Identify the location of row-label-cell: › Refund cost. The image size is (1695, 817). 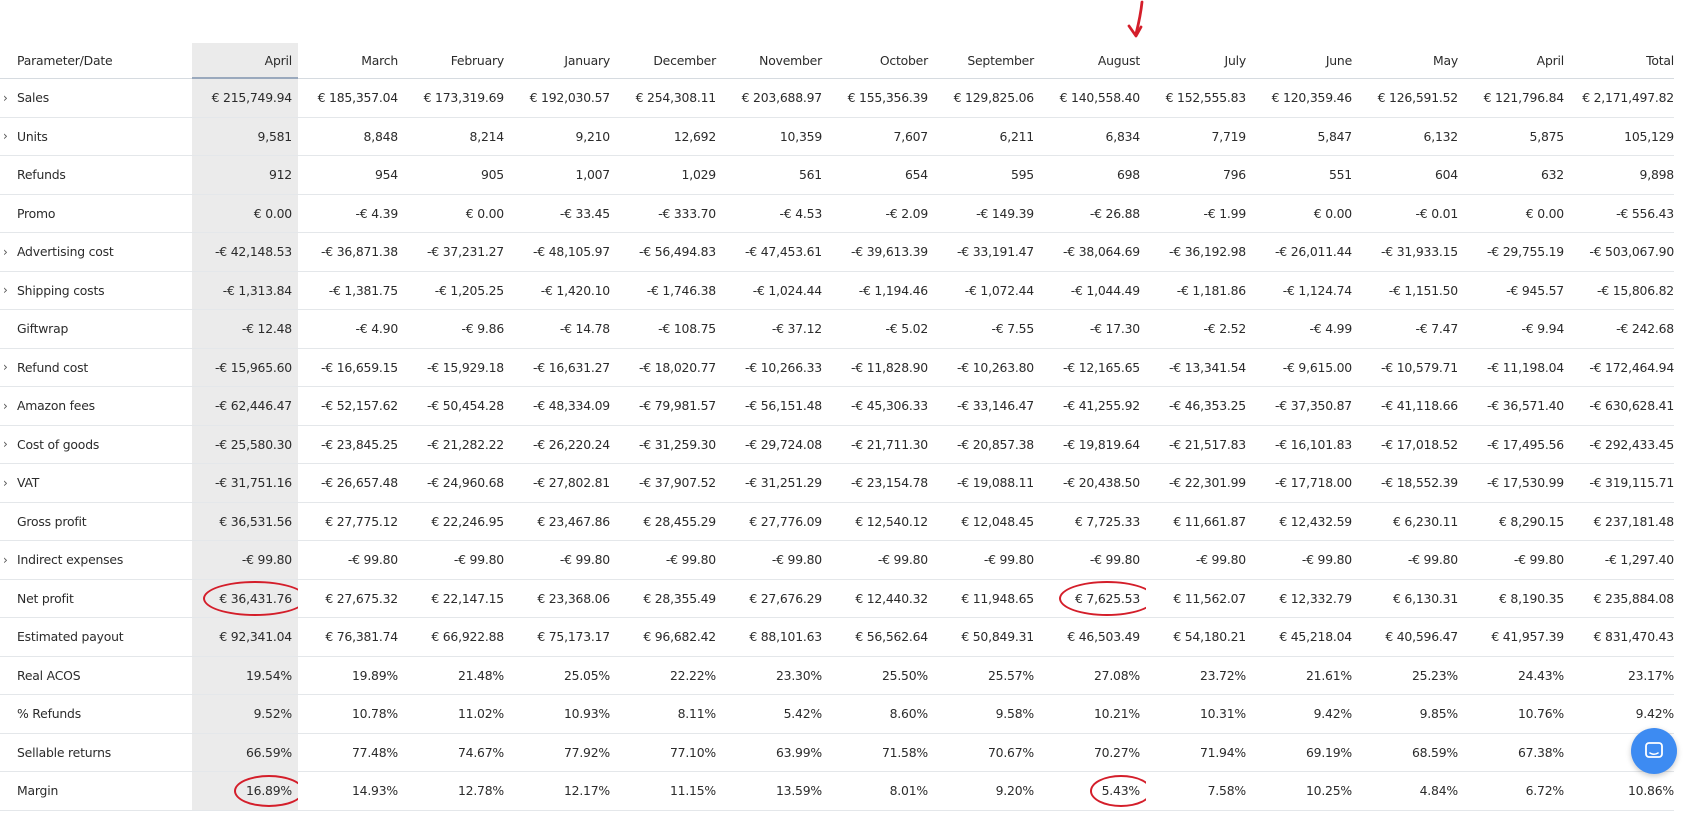
(96, 367).